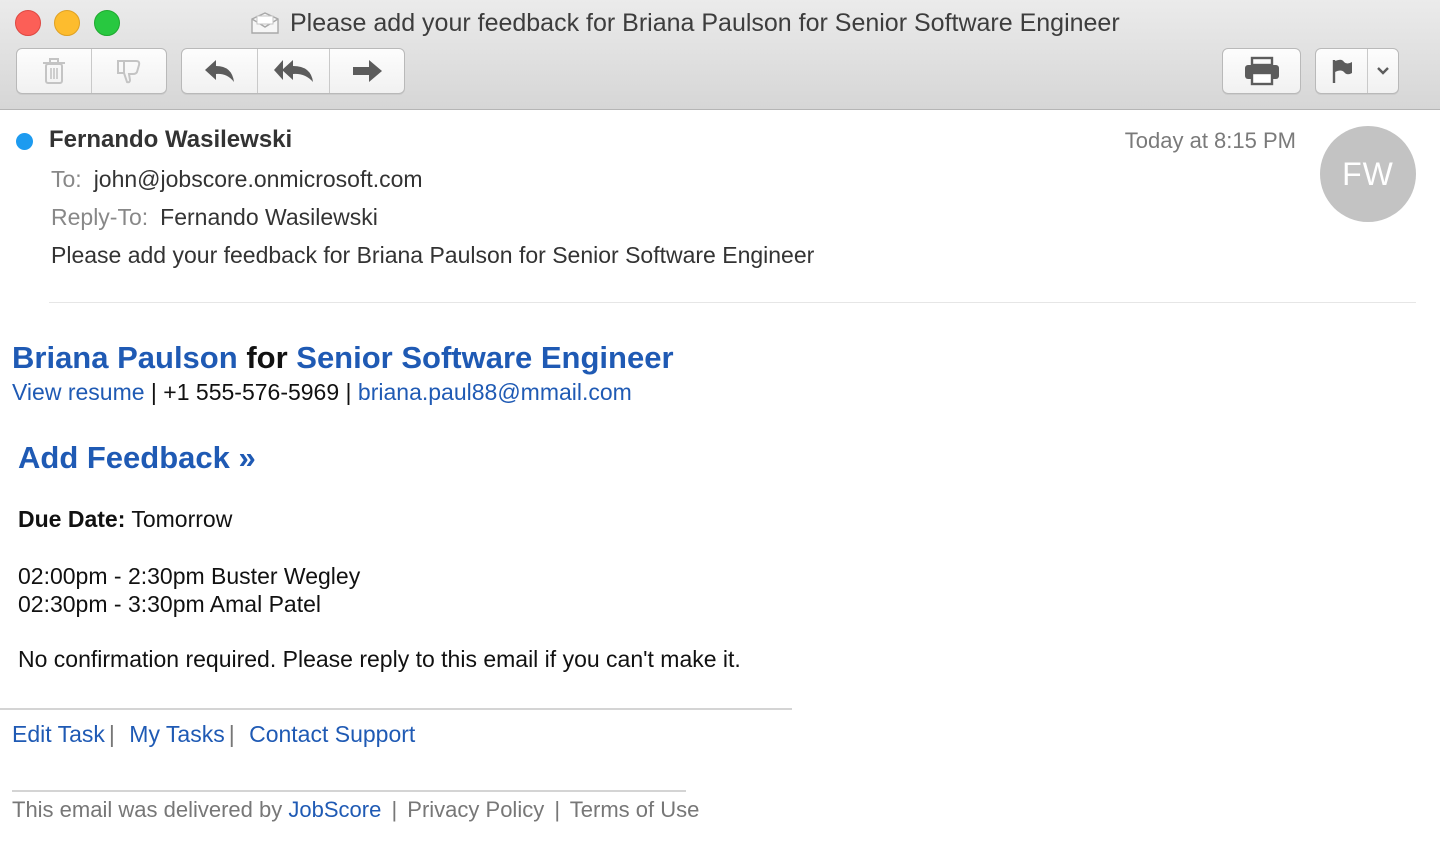 Image resolution: width=1440 pixels, height=842 pixels. Describe the element at coordinates (189, 576) in the screenshot. I see `schedule-item: 02:00pm - 2:30pm Buster Wegley` at that location.